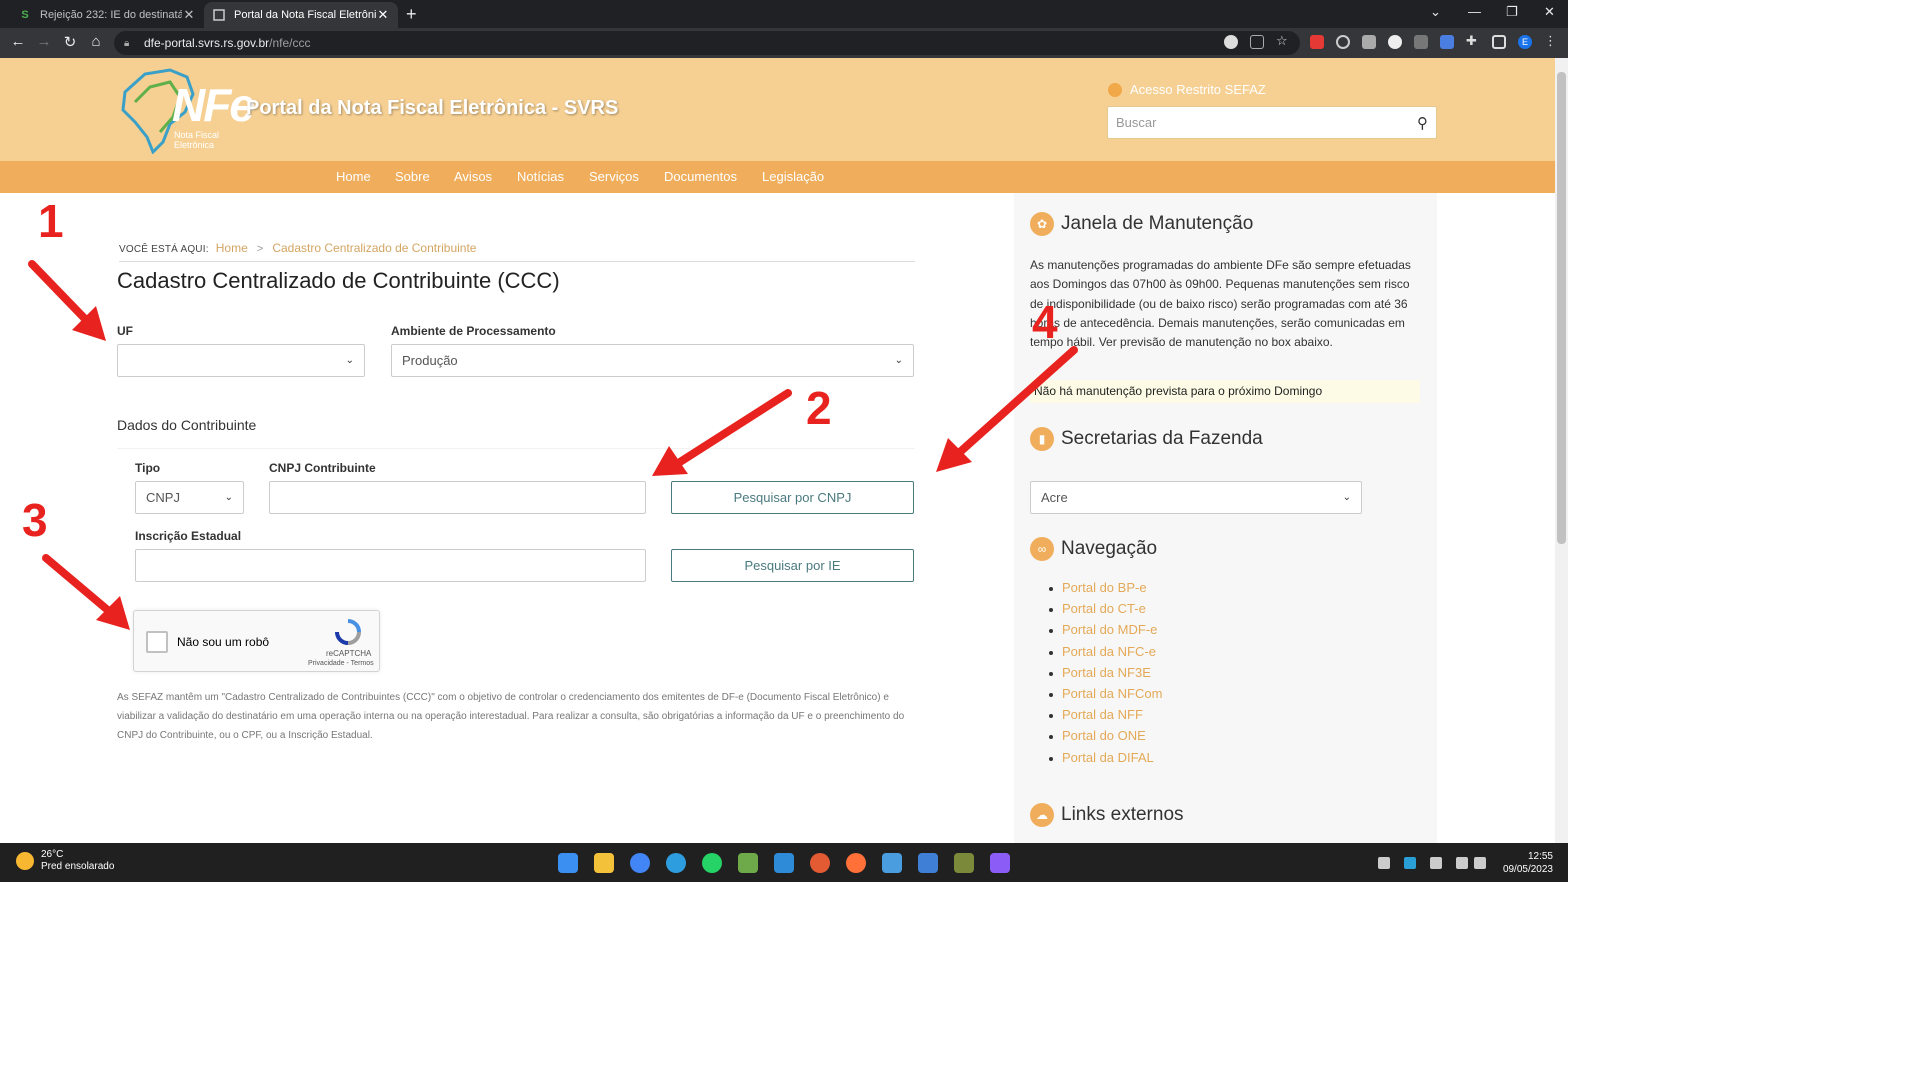 The height and width of the screenshot is (1080, 1920). Describe the element at coordinates (1187, 89) in the screenshot. I see `restricted-access-link: Acesso Restrito SEFAZ` at that location.